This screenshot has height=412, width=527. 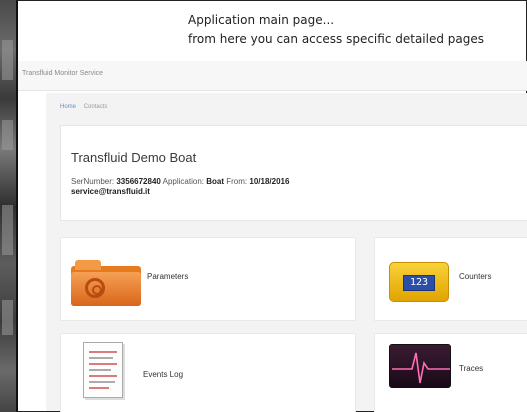 What do you see at coordinates (215, 181) in the screenshot?
I see `application-value: Boat` at bounding box center [215, 181].